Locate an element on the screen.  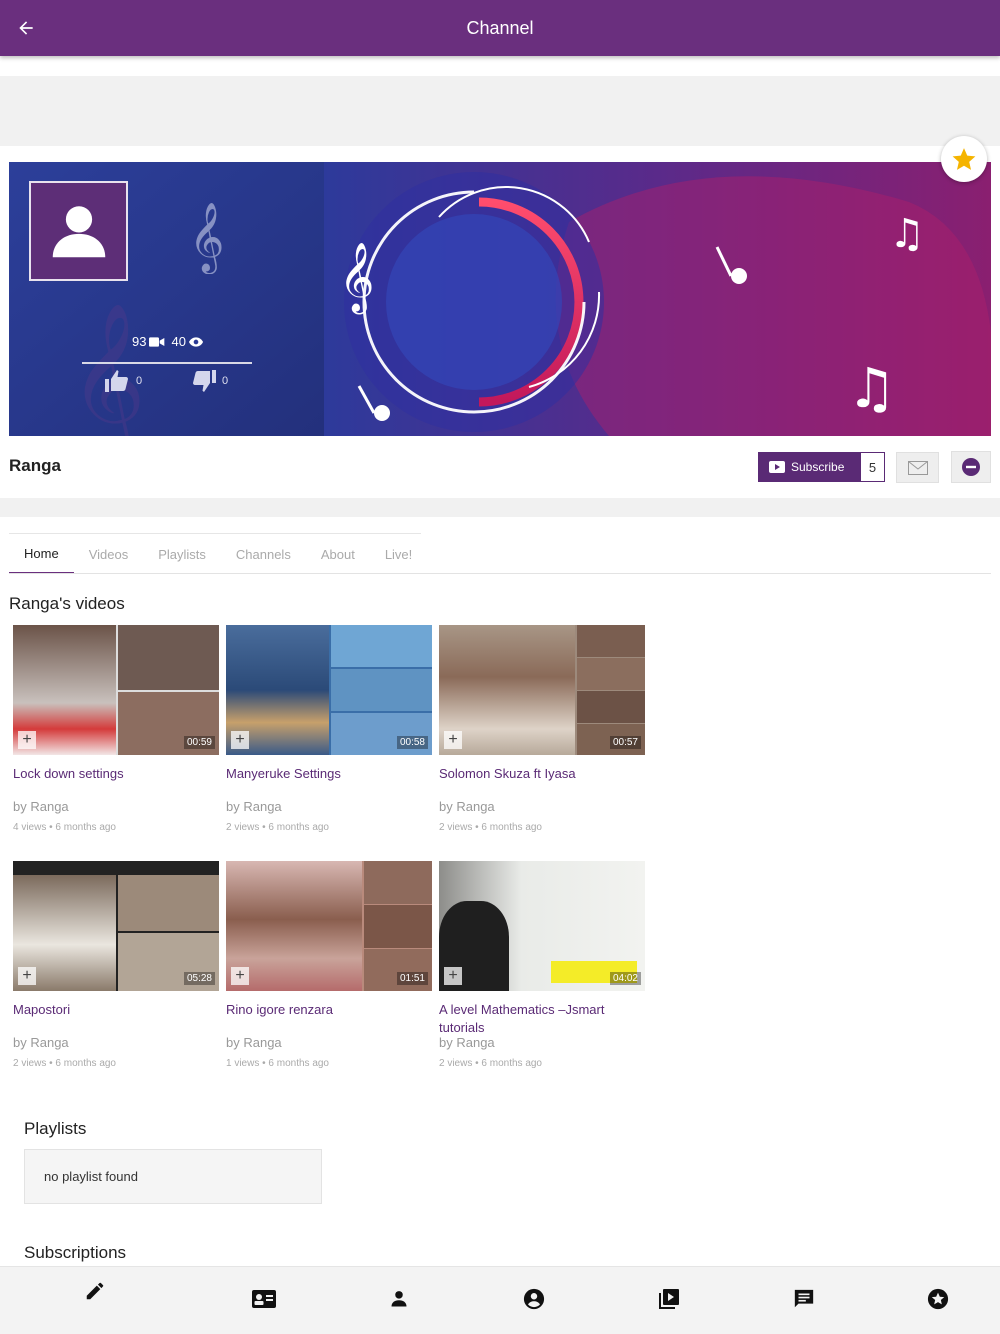
app-bar: Channel is located at coordinates (500, 28).